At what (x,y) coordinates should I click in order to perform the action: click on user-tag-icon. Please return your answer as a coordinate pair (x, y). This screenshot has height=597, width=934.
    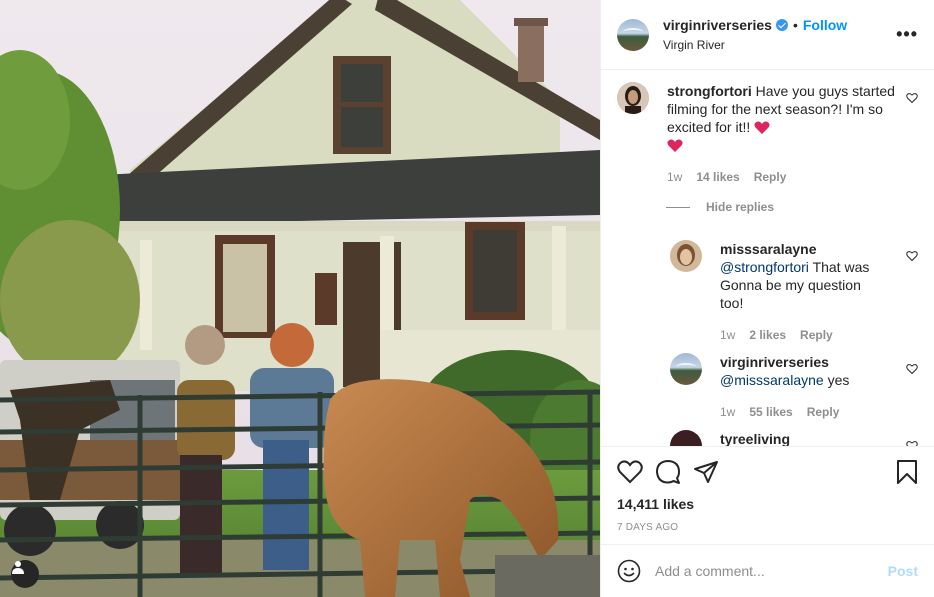
    Looking at the image, I should click on (18, 567).